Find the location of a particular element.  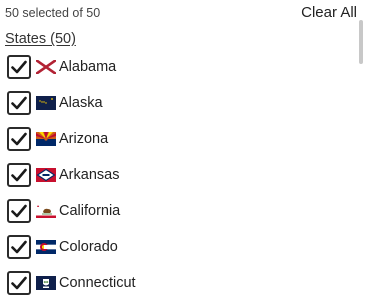

list-item: Colorado is located at coordinates (180, 247).